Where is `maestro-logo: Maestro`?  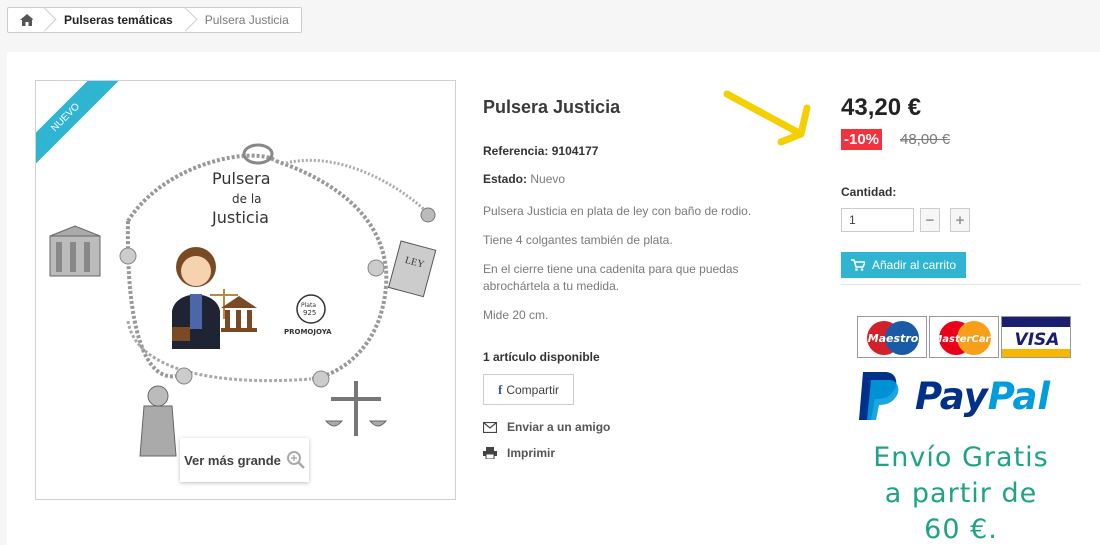
maestro-logo: Maestro is located at coordinates (892, 337).